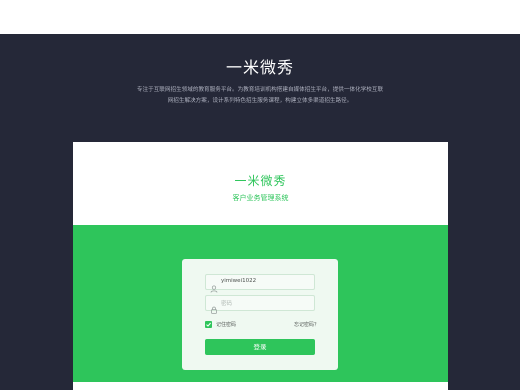 Image resolution: width=520 pixels, height=390 pixels. I want to click on brand-title: 一米微秀, so click(260, 181).